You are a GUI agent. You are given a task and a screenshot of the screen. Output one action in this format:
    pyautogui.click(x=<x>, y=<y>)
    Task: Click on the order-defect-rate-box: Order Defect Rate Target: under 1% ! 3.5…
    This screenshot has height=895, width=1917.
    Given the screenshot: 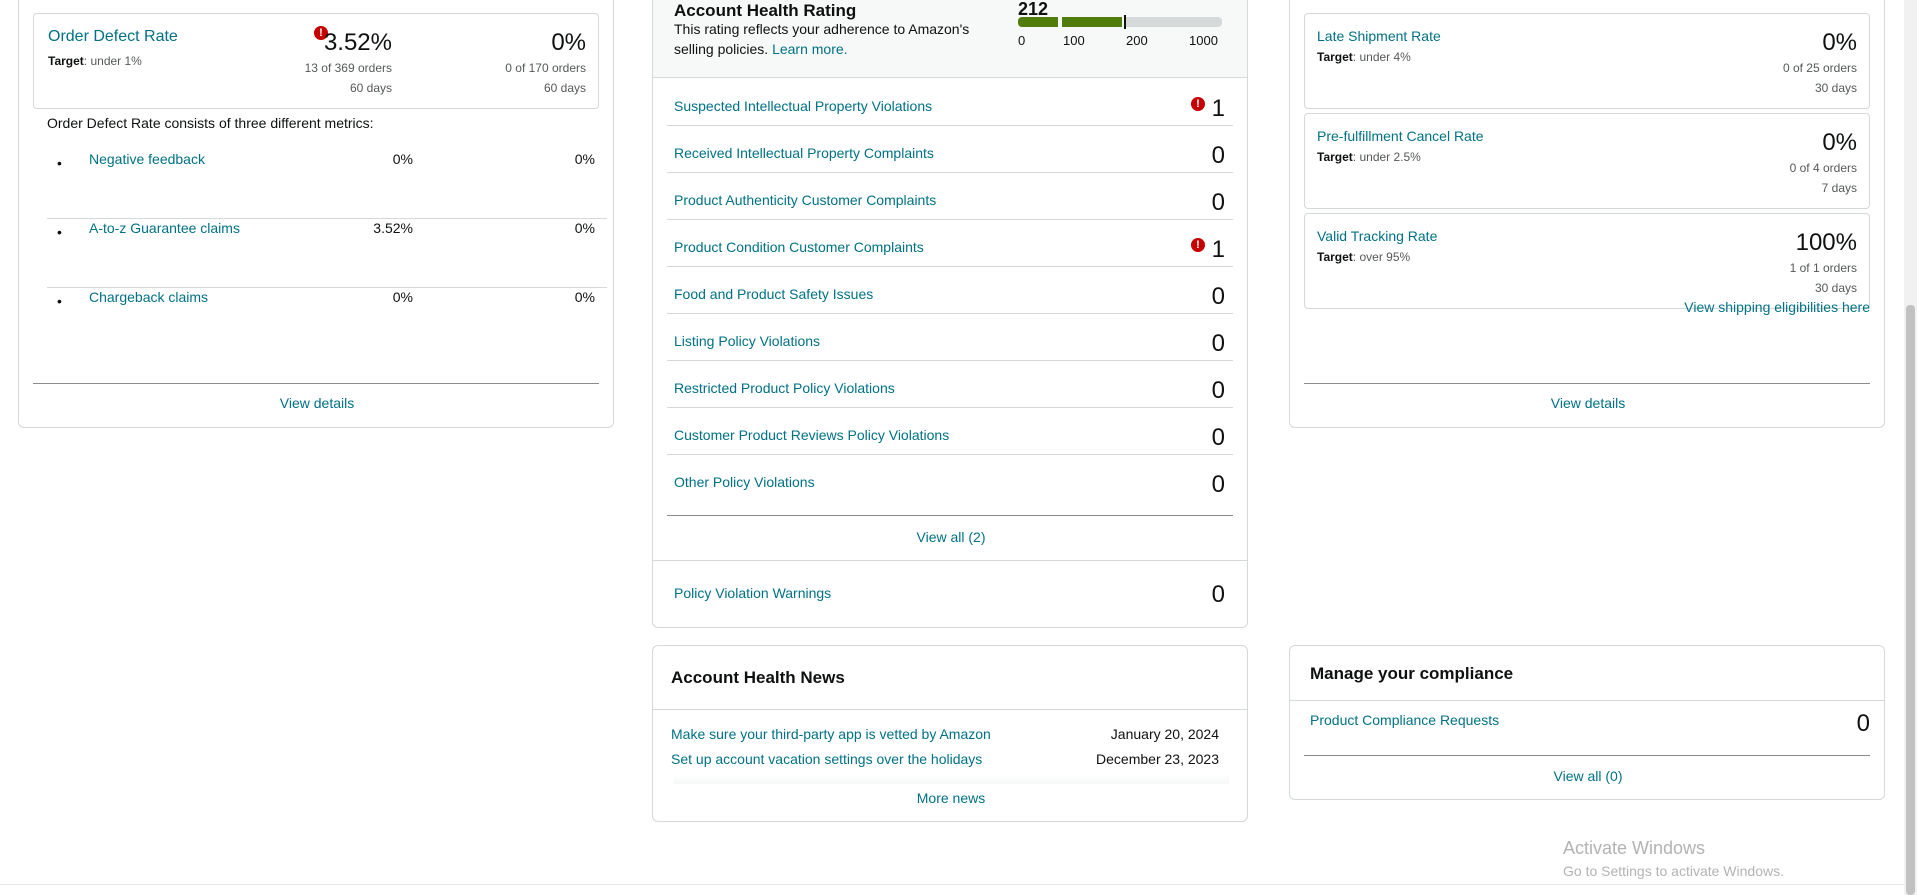 What is the action you would take?
    pyautogui.click(x=316, y=61)
    